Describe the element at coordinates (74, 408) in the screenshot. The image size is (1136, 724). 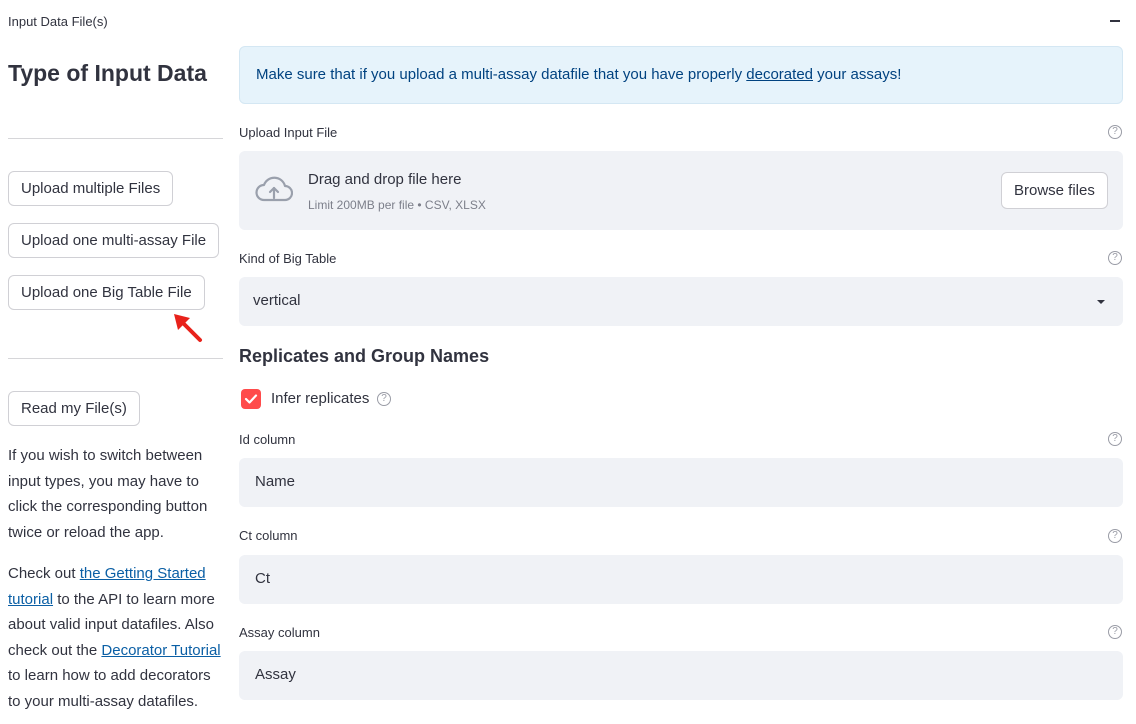
I see `read-files-button: Read my File(s)` at that location.